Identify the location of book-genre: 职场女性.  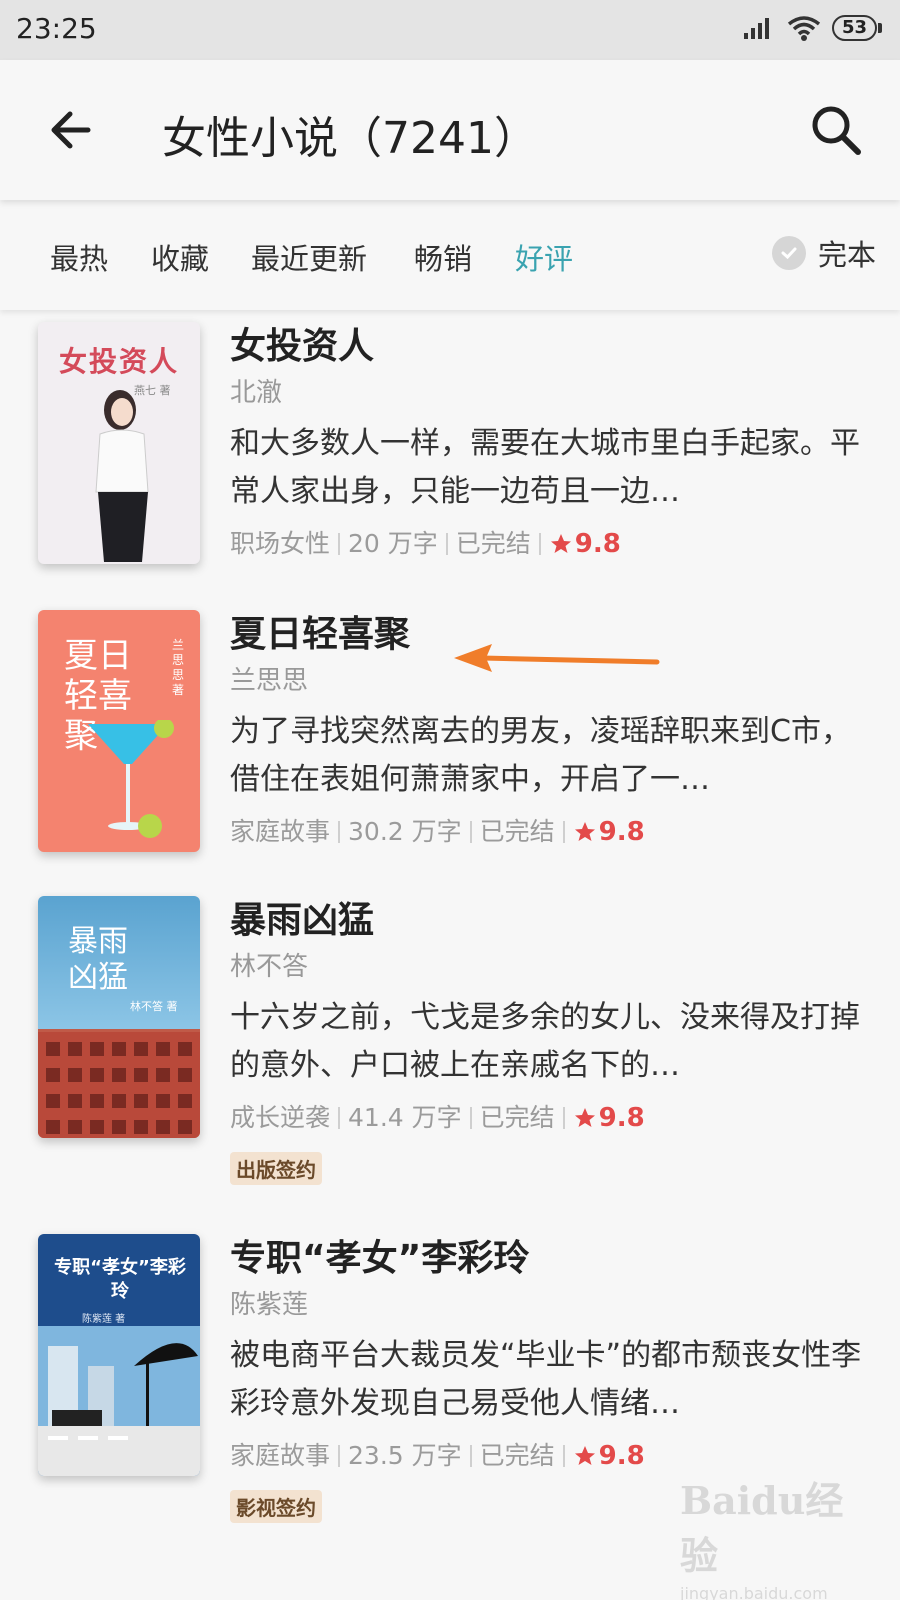
(280, 543).